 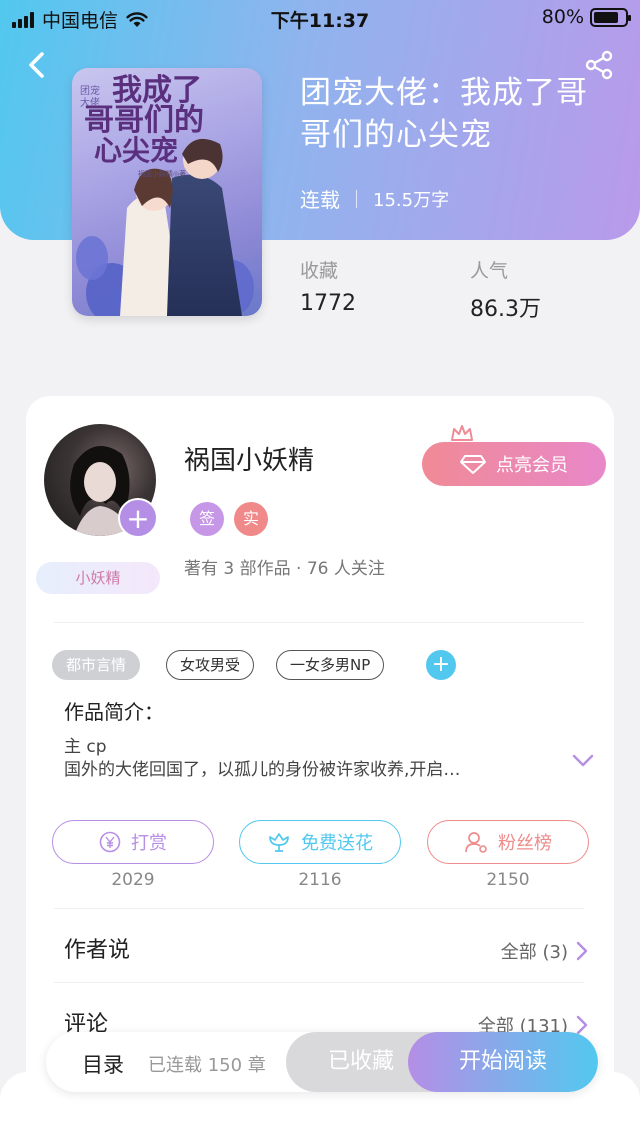 What do you see at coordinates (97, 950) in the screenshot?
I see `author-says-title: 作者说` at bounding box center [97, 950].